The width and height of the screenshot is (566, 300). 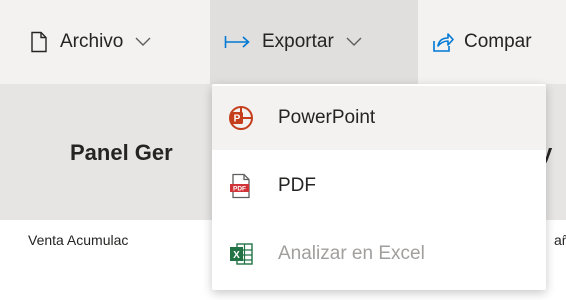 What do you see at coordinates (443, 42) in the screenshot?
I see `share-icon` at bounding box center [443, 42].